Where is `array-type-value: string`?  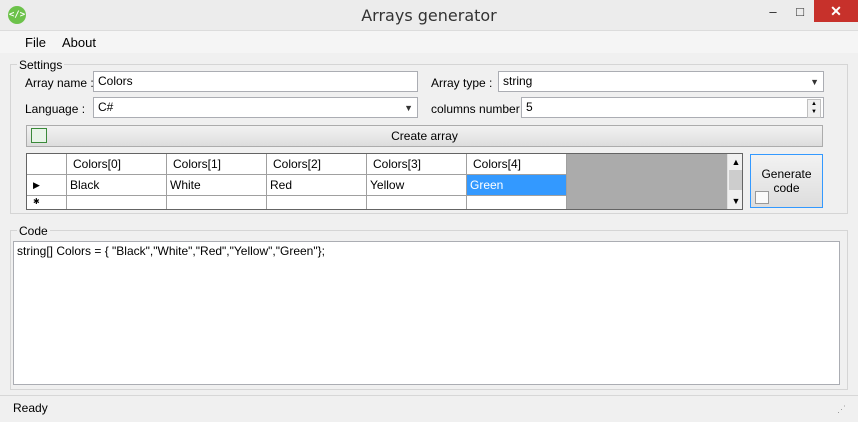
array-type-value: string is located at coordinates (518, 81).